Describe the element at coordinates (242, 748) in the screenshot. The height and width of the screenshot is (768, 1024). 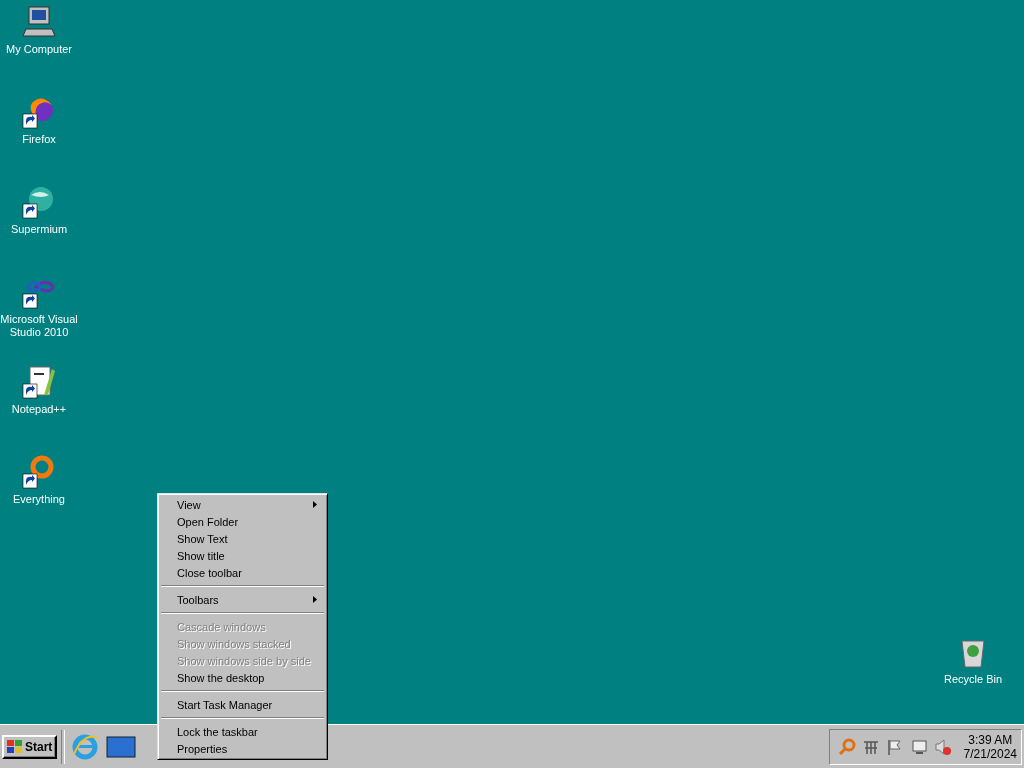
I see `menu-item: Properties` at that location.